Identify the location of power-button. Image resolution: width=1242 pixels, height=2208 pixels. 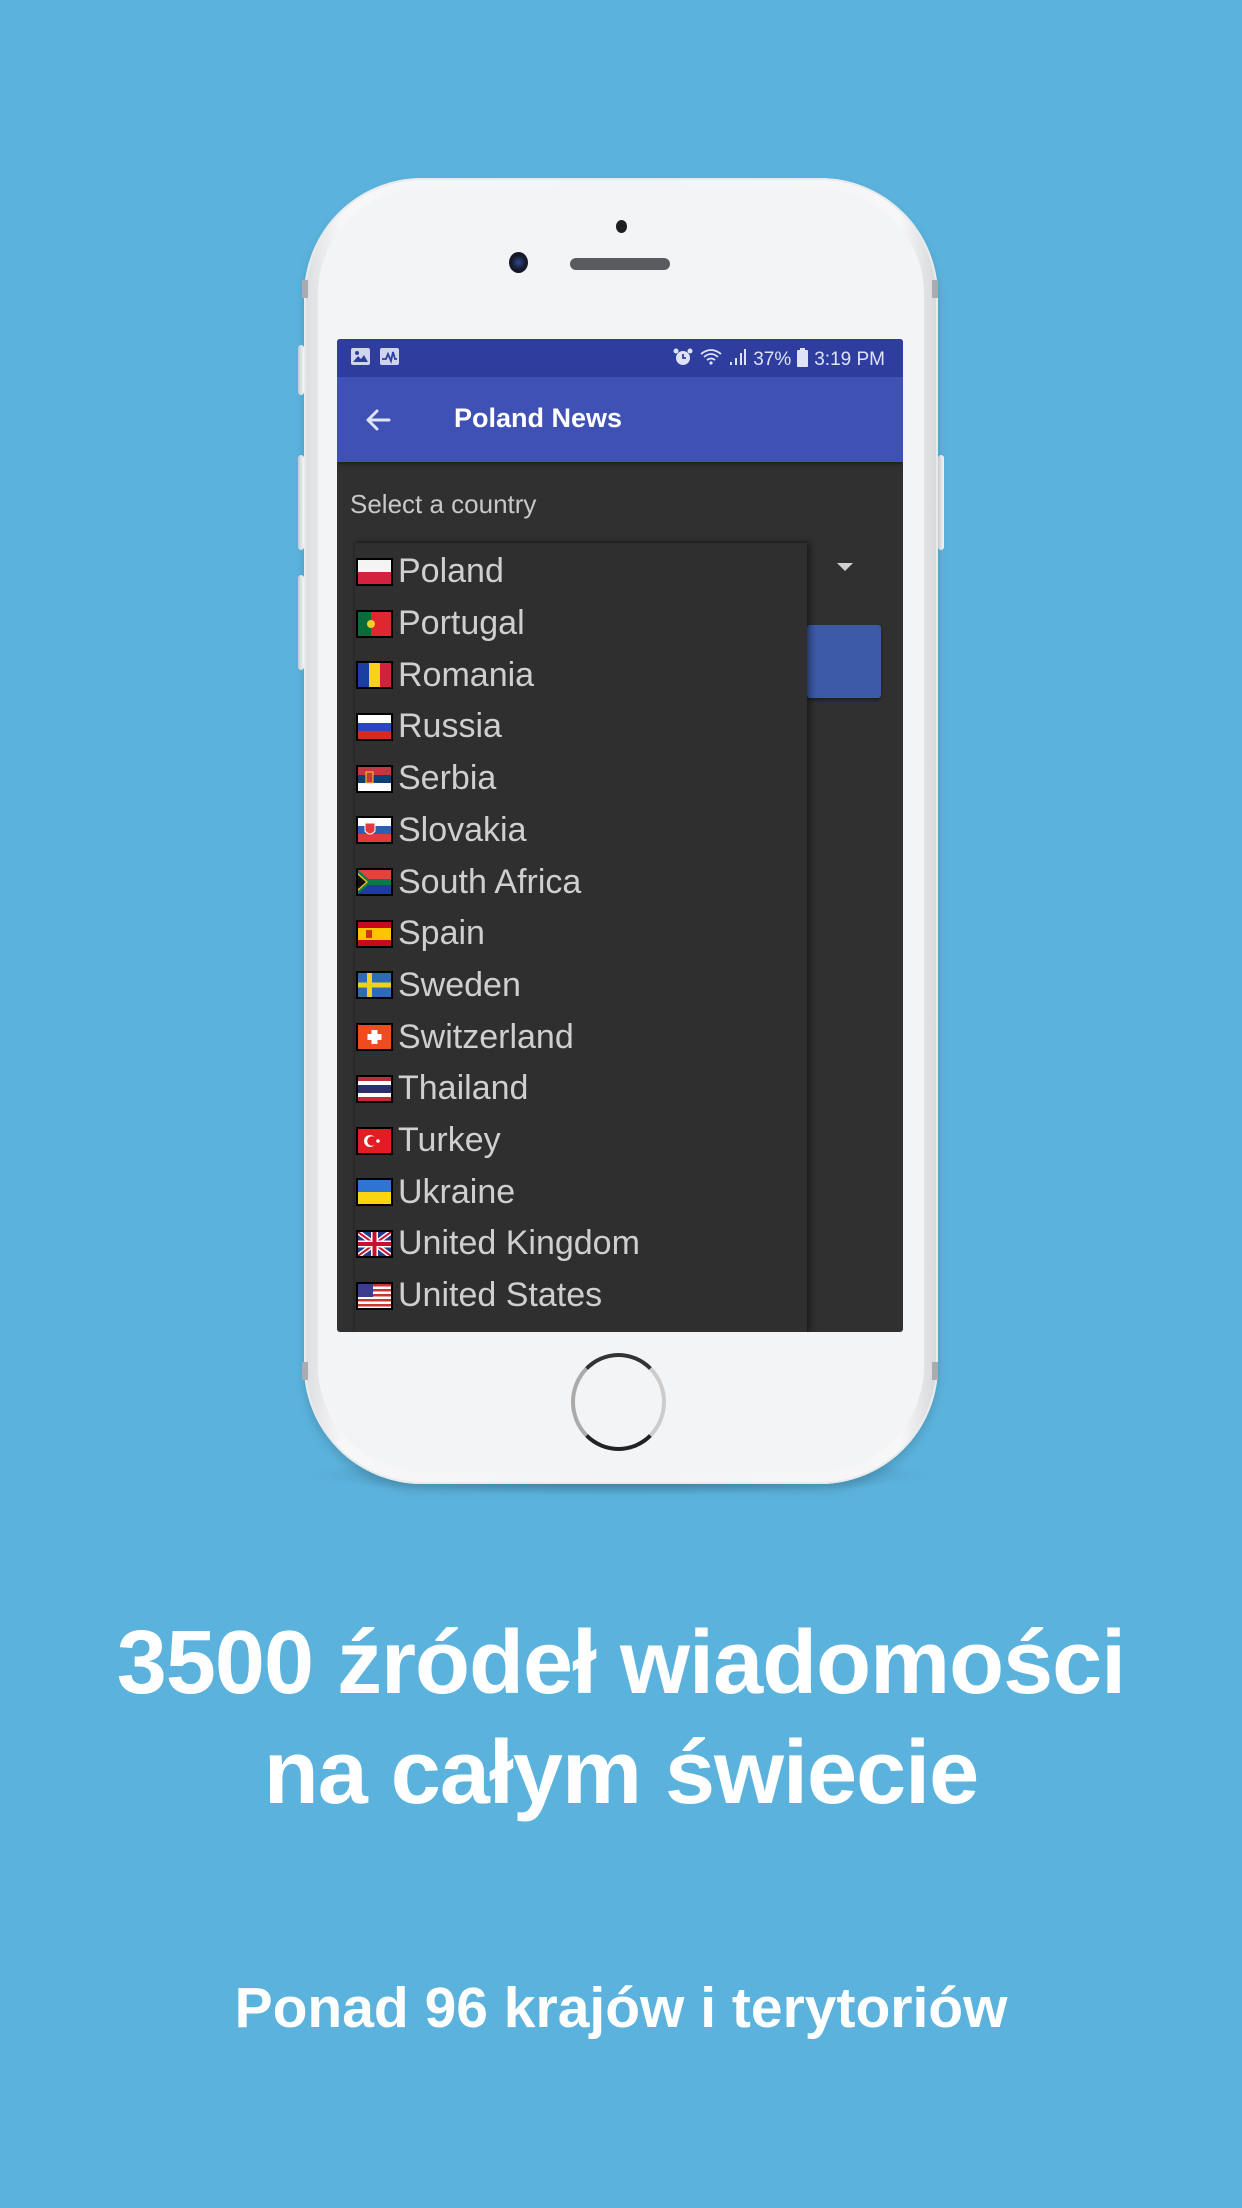
(941, 502).